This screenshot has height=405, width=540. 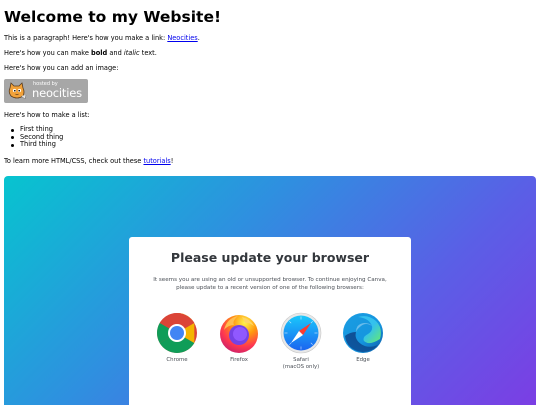 I want to click on browser-option-firefox: Firefox, so click(x=239, y=338).